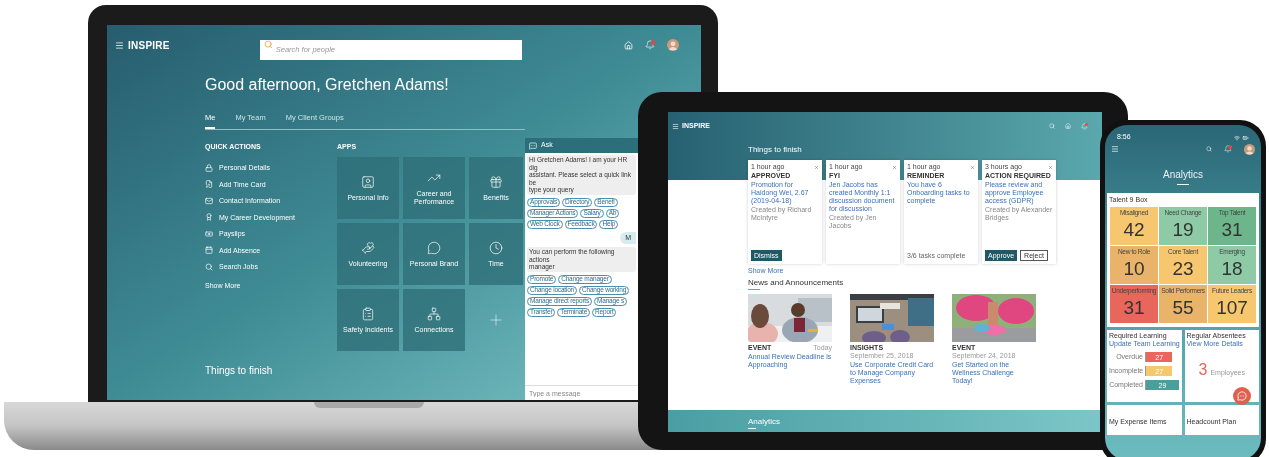  I want to click on battery-icon, so click(1245, 138).